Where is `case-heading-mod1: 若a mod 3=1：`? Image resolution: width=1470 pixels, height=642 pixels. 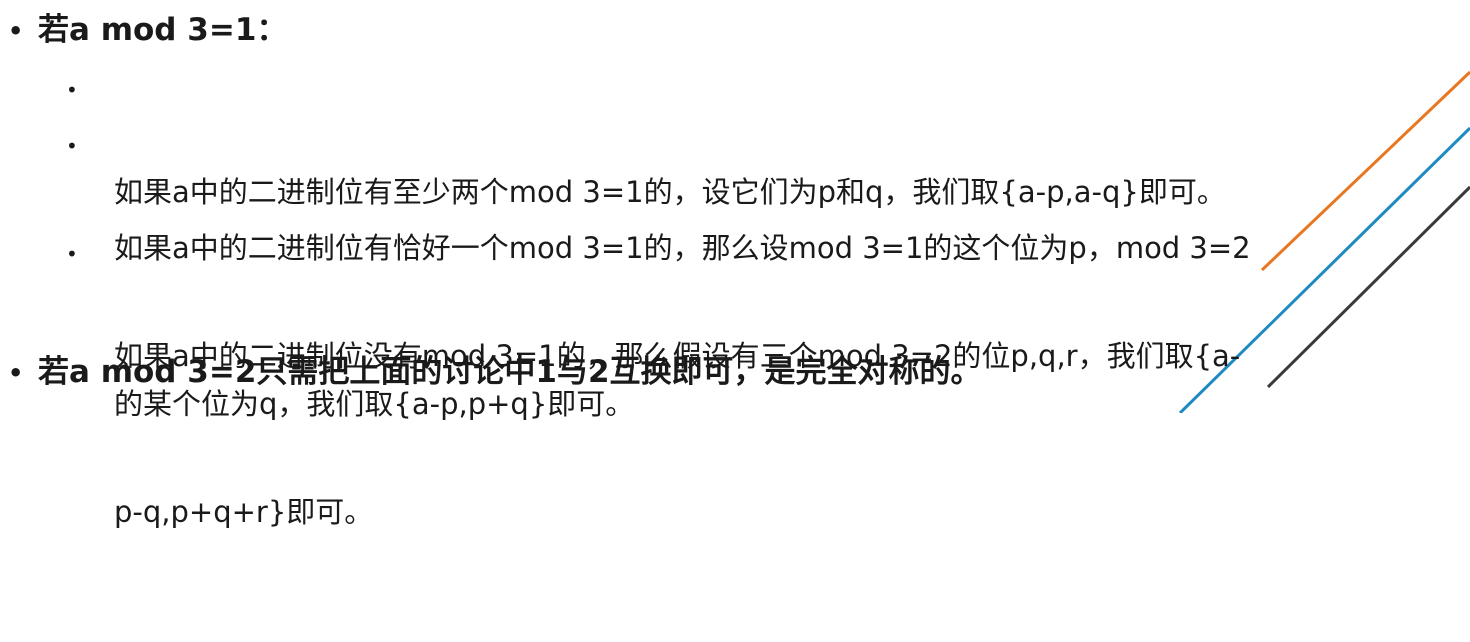
case-heading-mod1: 若a mod 3=1： is located at coordinates (163, 30).